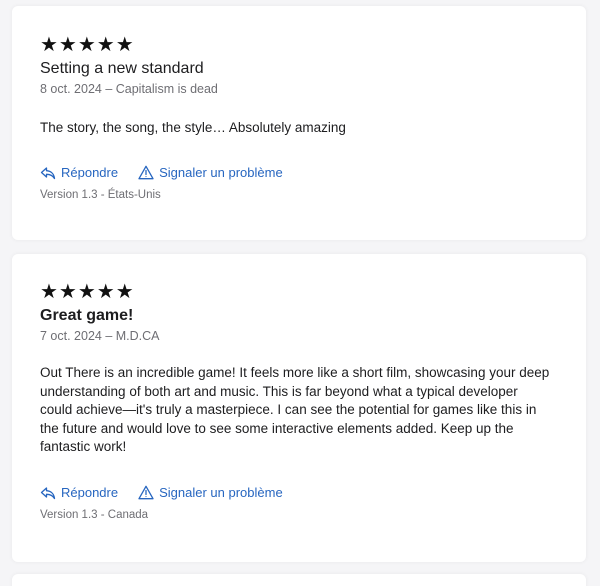 This screenshot has height=586, width=600. What do you see at coordinates (87, 315) in the screenshot?
I see `review-title: Great game!` at bounding box center [87, 315].